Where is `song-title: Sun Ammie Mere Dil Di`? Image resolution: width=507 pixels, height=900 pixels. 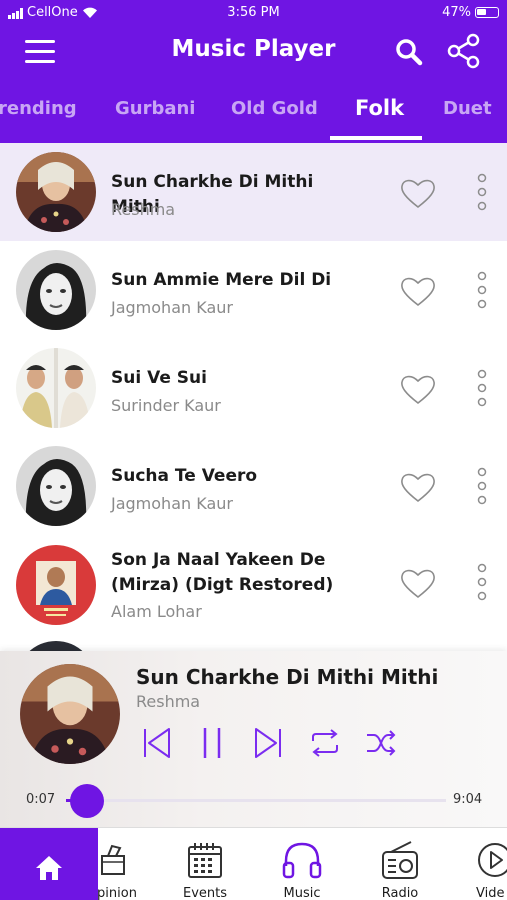
song-title: Sun Ammie Mere Dil Di is located at coordinates (221, 280).